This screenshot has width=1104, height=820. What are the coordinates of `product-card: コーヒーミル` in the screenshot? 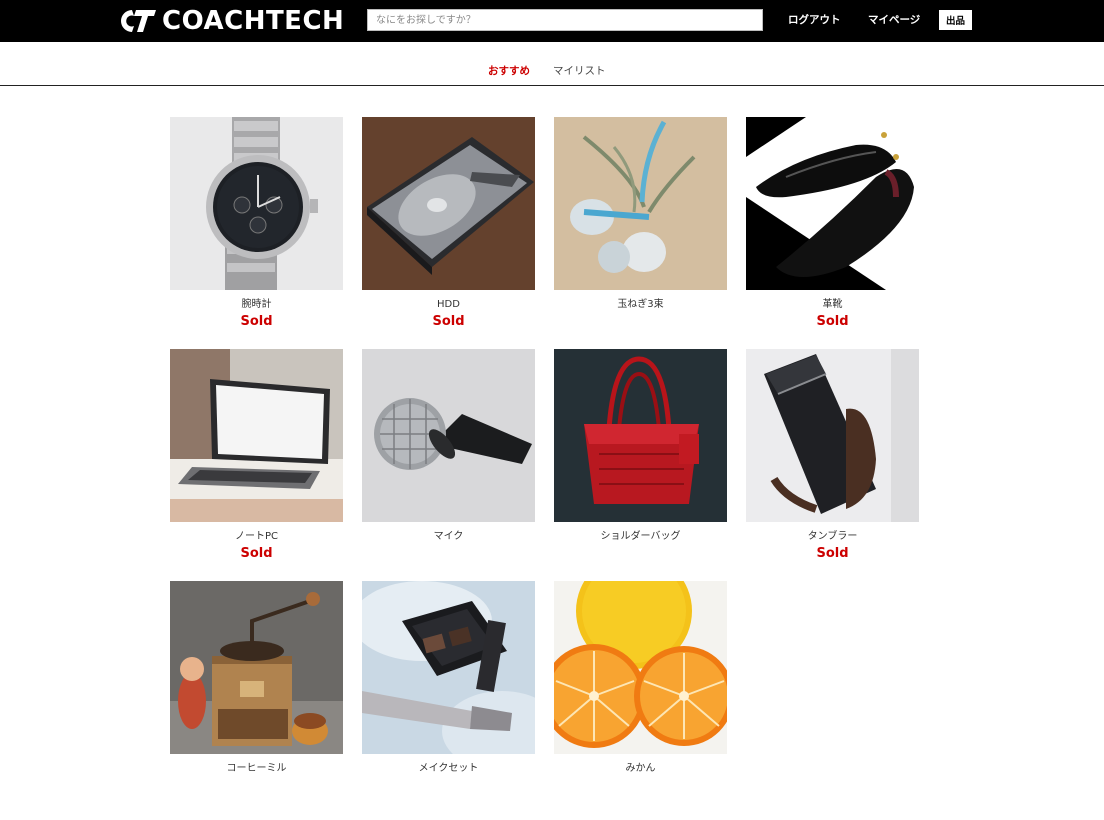 It's located at (256, 697).